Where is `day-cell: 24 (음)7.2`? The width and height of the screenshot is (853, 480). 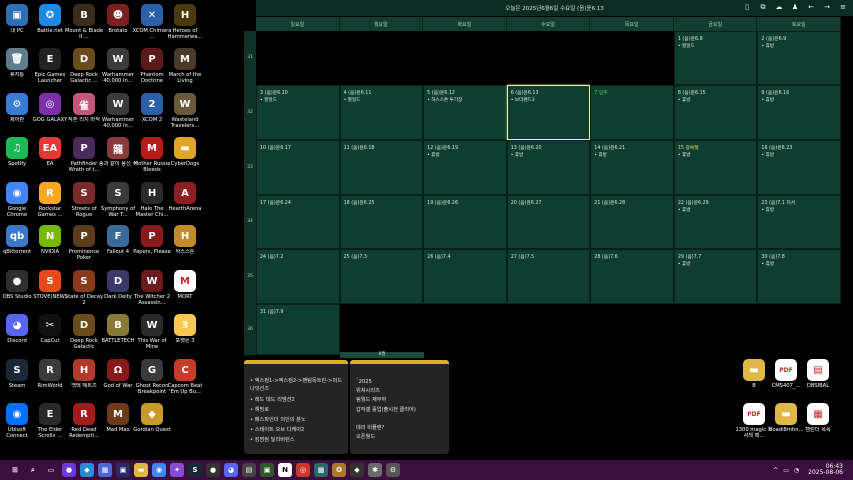 day-cell: 24 (음)7.2 is located at coordinates (298, 276).